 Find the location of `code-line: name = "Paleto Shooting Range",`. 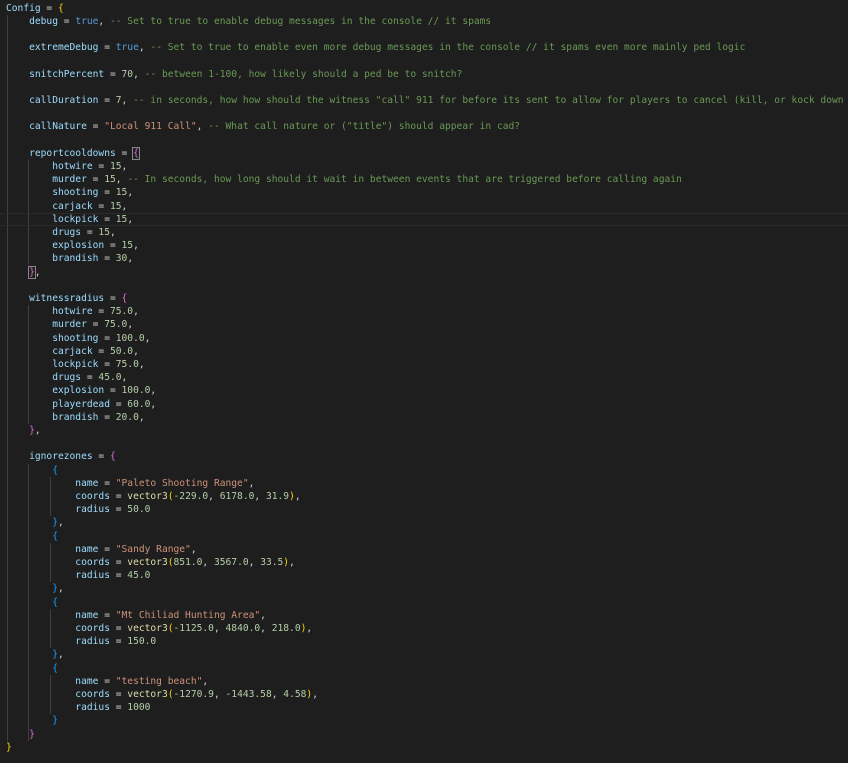

code-line: name = "Paleto Shooting Range", is located at coordinates (130, 483).